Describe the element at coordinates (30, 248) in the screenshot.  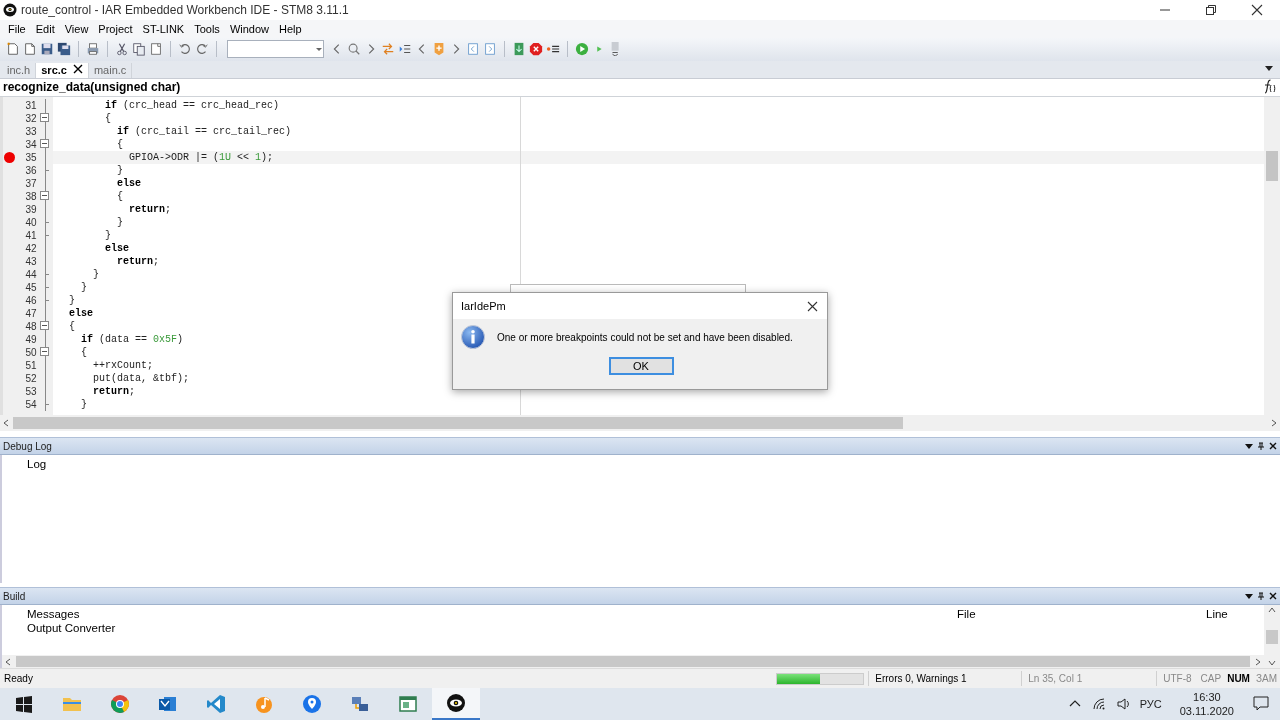
I see `line-number: 42` at that location.